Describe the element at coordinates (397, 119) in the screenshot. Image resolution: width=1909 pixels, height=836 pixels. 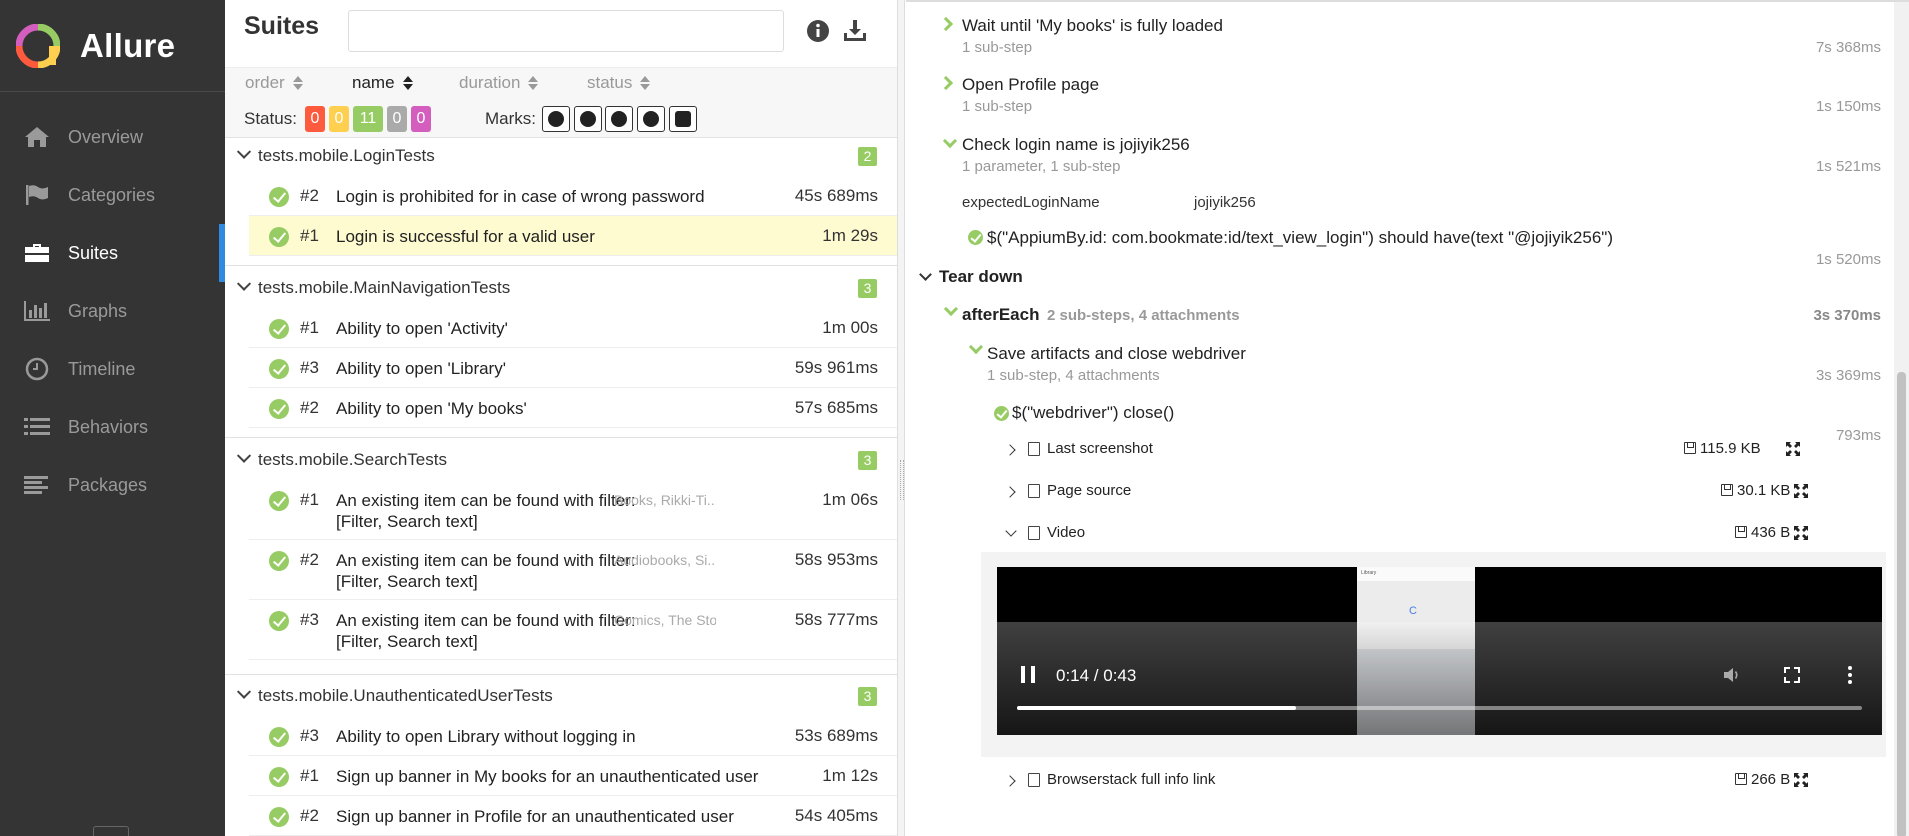
I see `status-skipped-toggle: 0` at that location.